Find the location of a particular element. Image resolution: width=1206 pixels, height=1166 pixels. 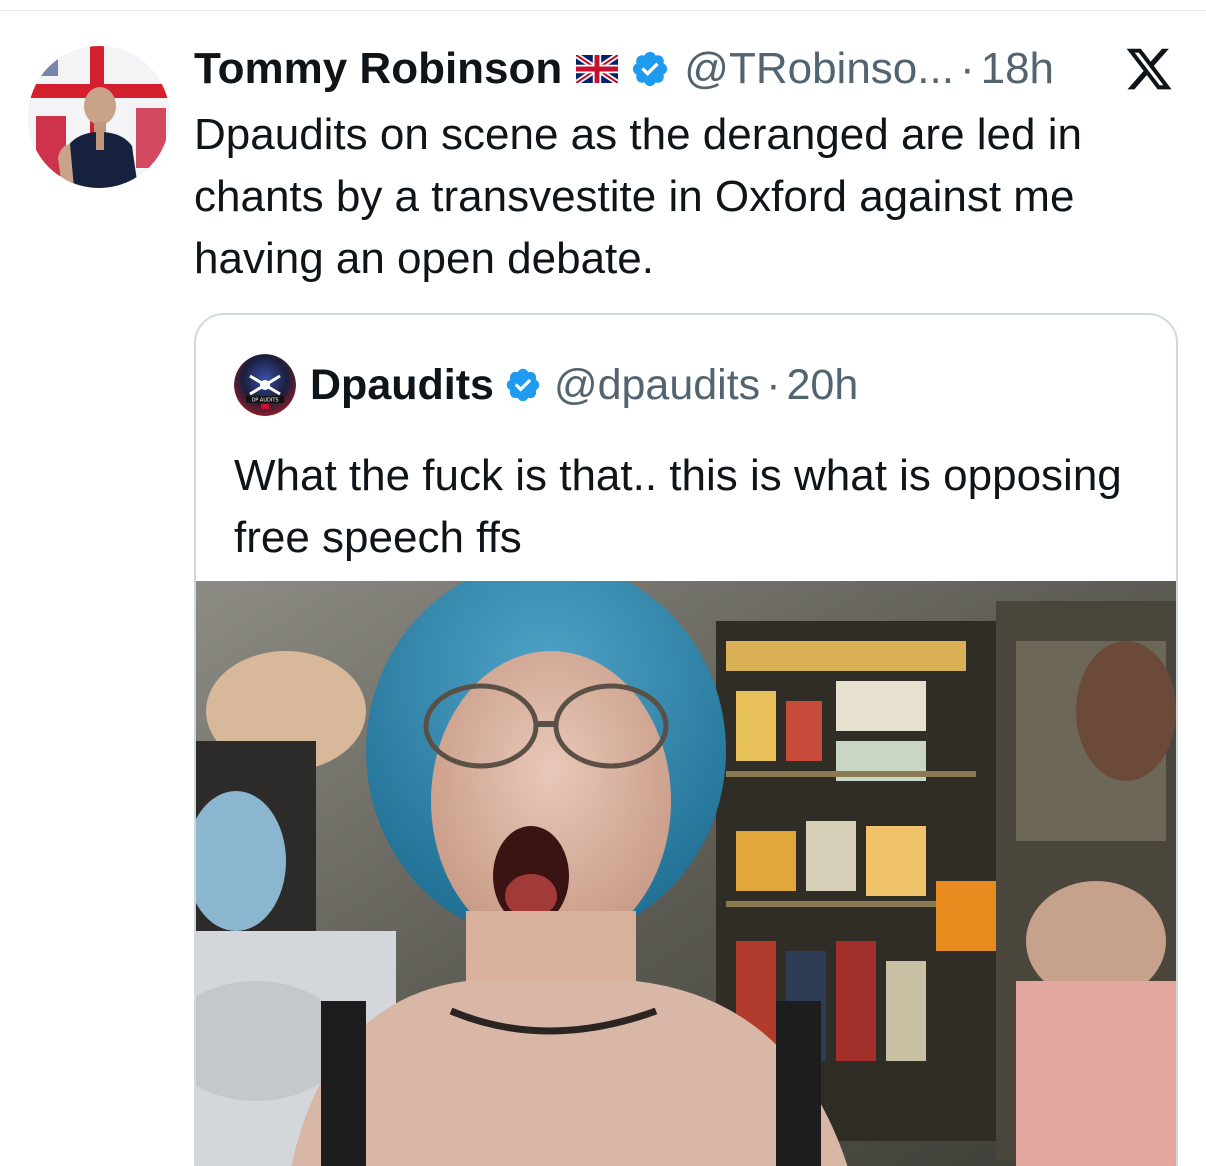

quoted-author-display-name: Dpaudits is located at coordinates (402, 385).